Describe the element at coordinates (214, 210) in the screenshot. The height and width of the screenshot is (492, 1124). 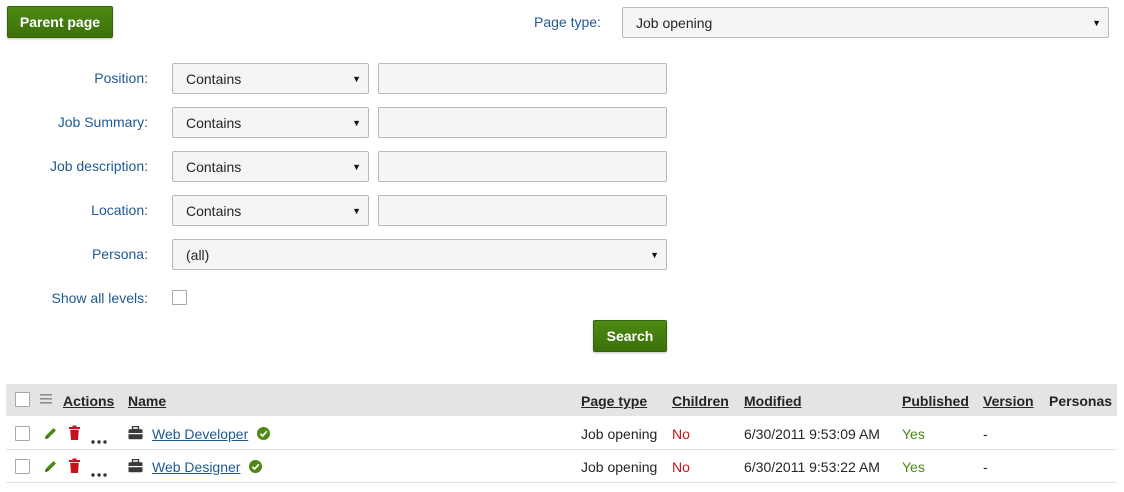
I see `location-operator-value: Contains` at that location.